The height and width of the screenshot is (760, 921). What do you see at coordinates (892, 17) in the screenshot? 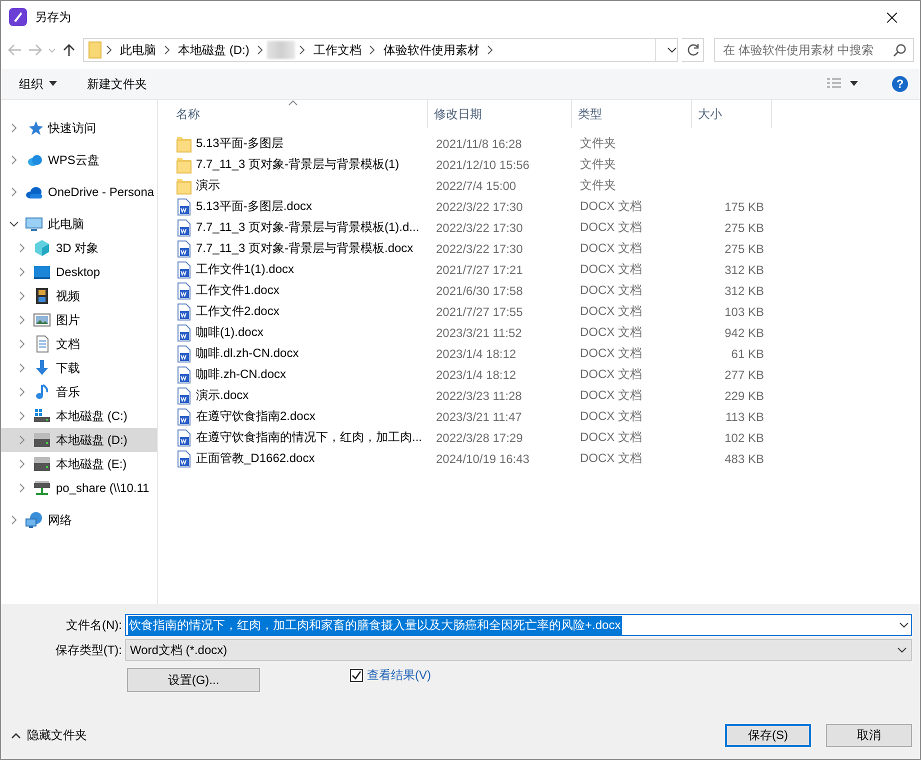
I see `close-button: ×` at bounding box center [892, 17].